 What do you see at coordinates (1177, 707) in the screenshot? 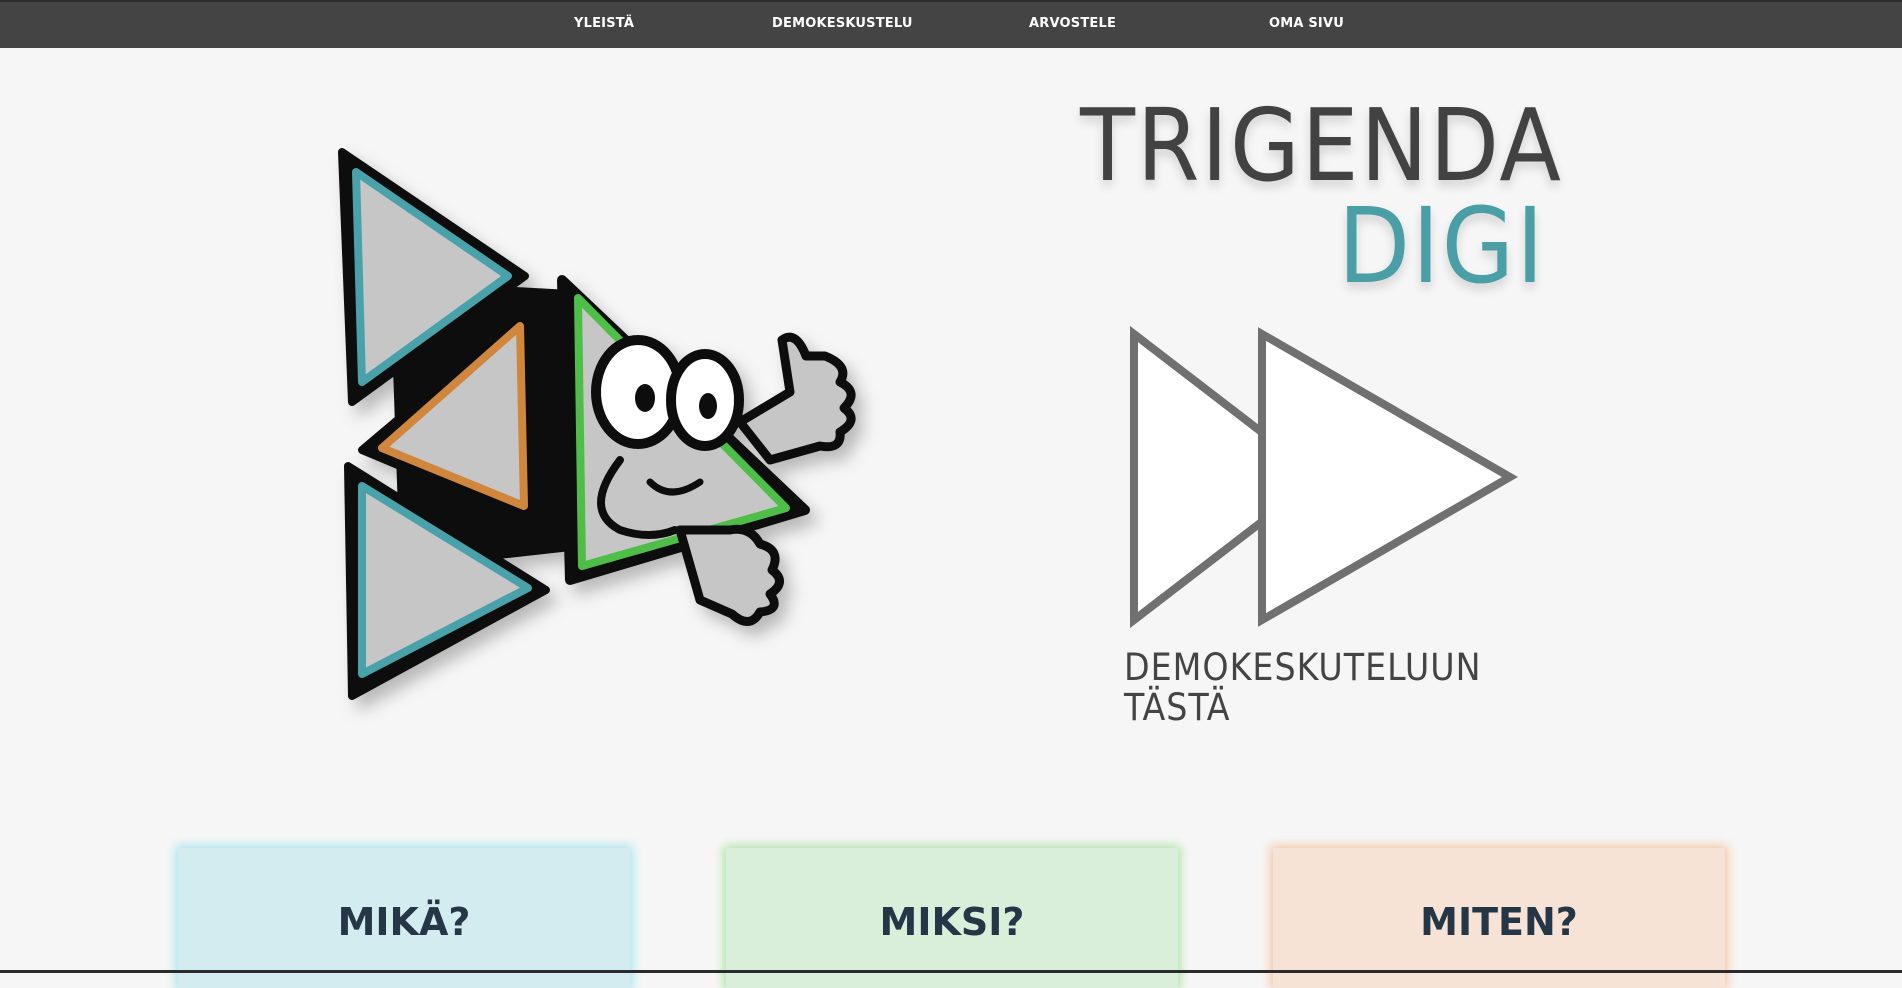
I see `cta-line-2: TÄSTÄ` at bounding box center [1177, 707].